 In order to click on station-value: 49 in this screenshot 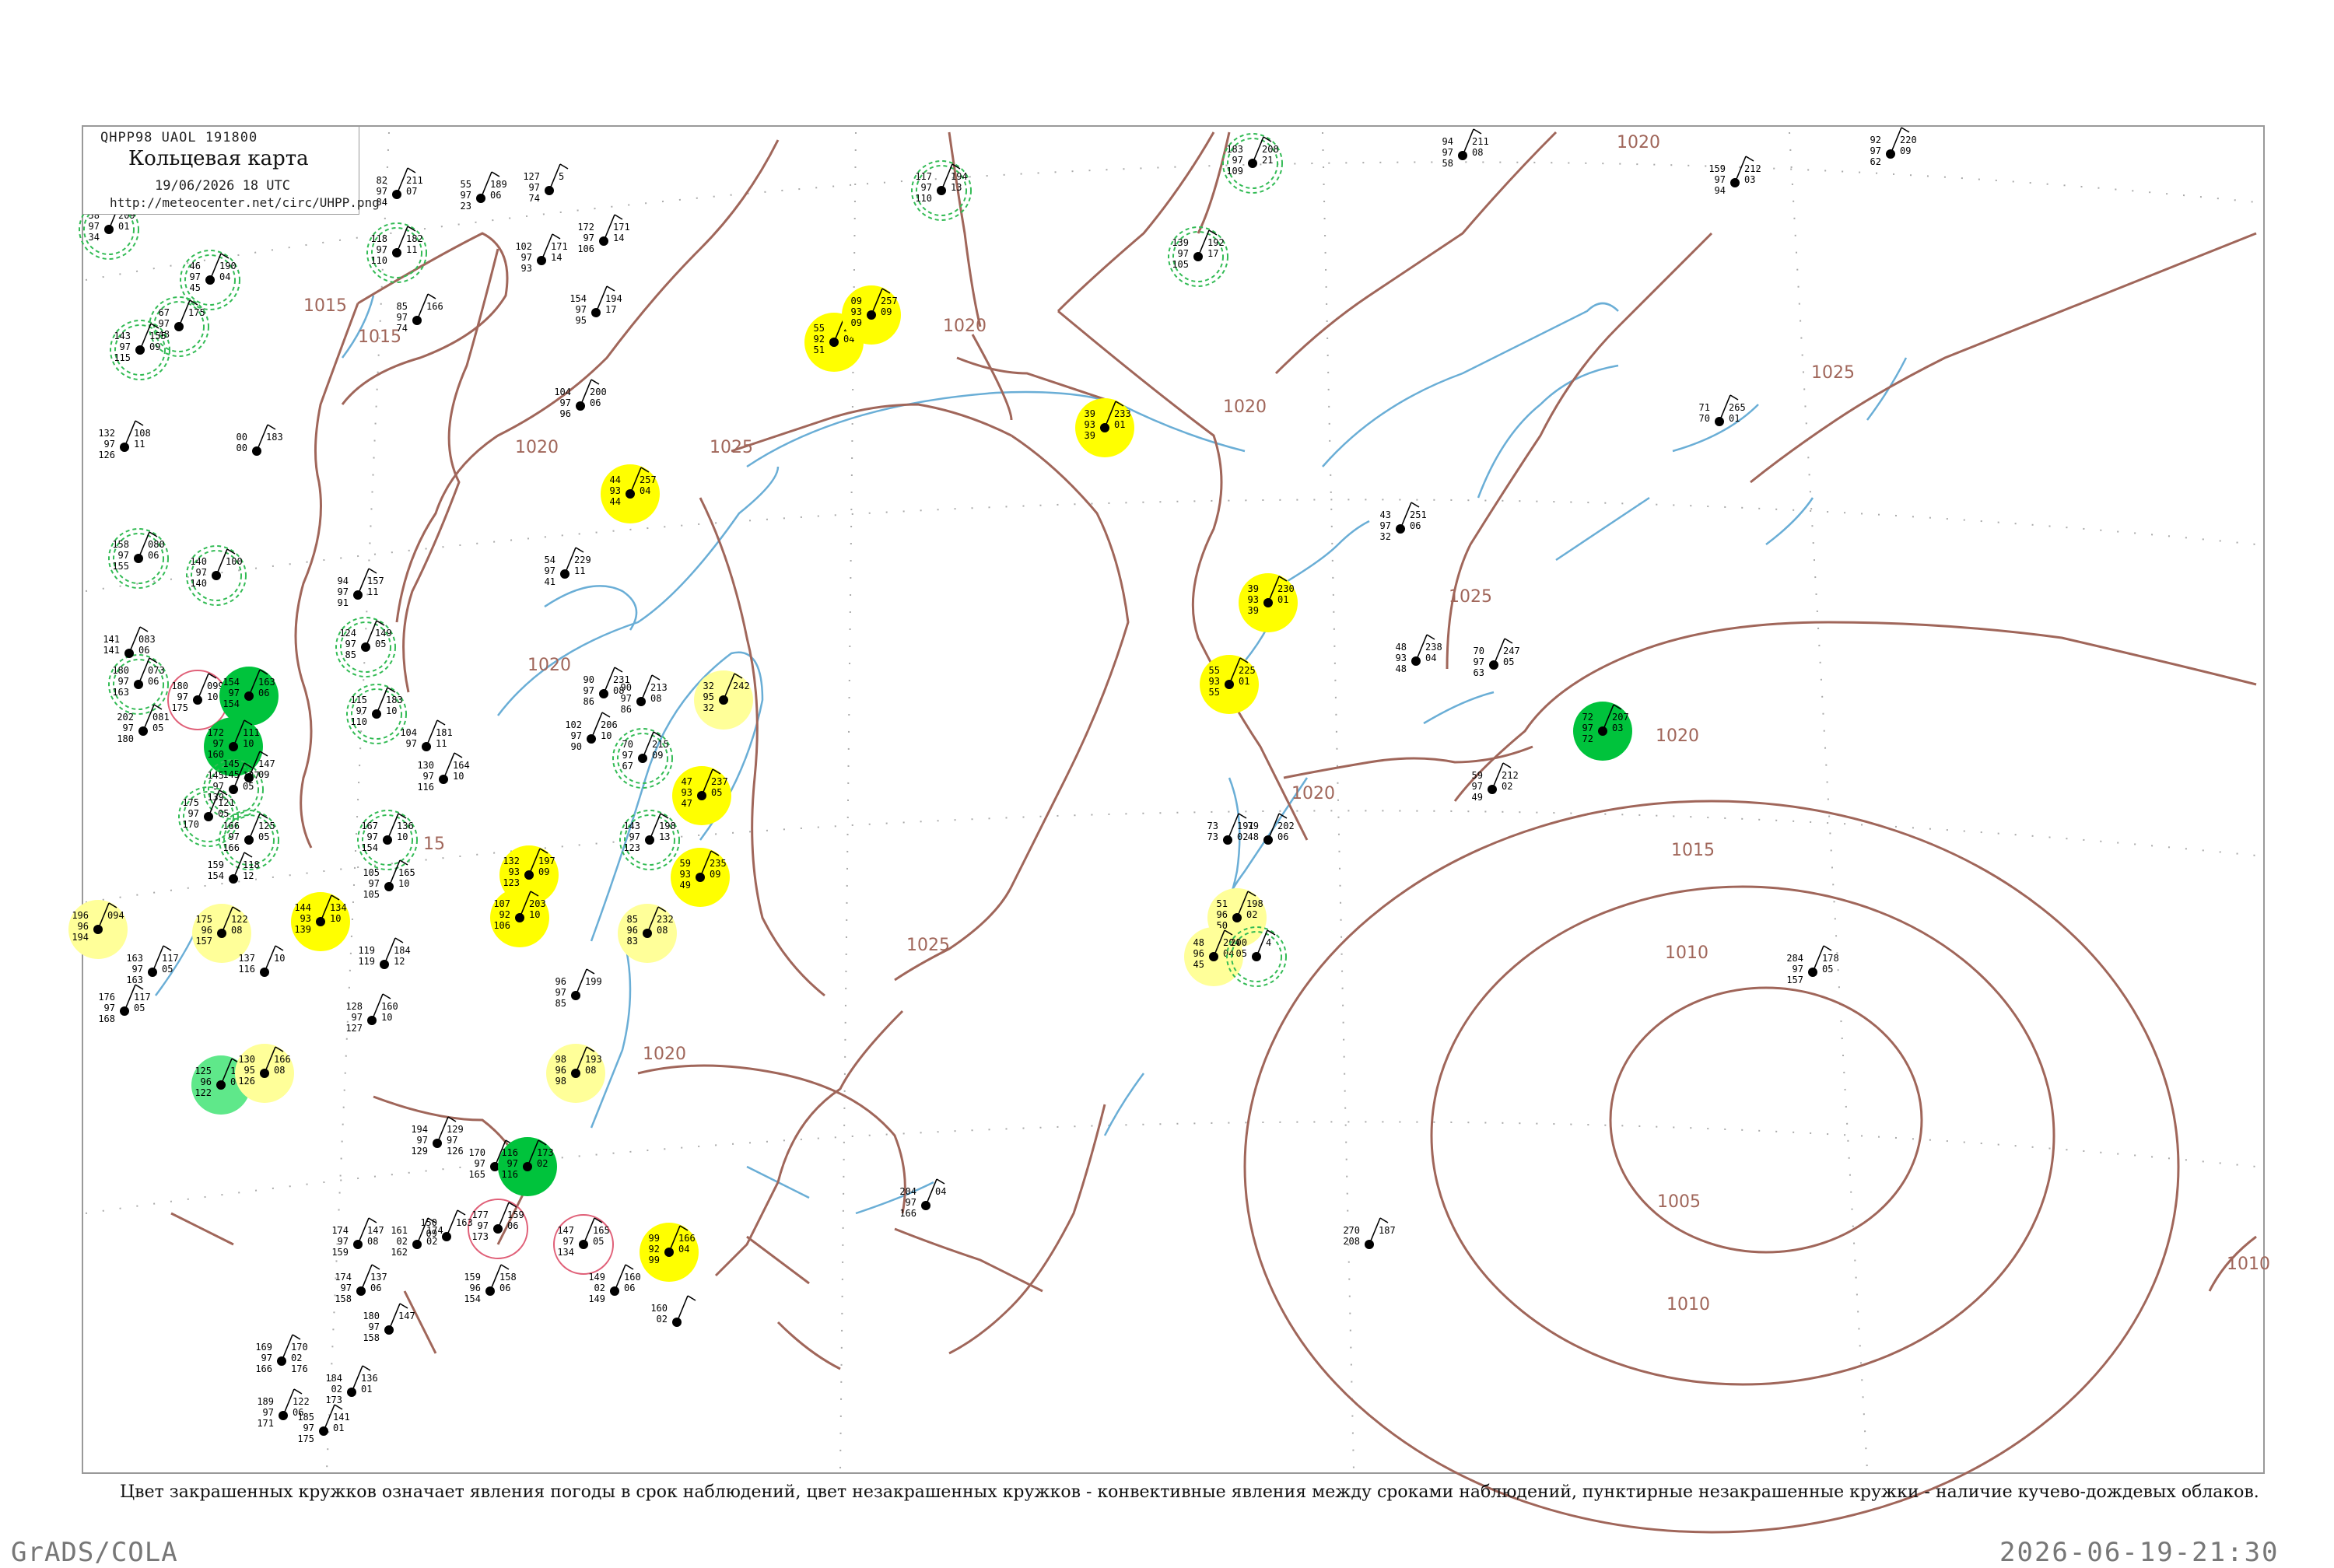, I will do `click(685, 885)`.